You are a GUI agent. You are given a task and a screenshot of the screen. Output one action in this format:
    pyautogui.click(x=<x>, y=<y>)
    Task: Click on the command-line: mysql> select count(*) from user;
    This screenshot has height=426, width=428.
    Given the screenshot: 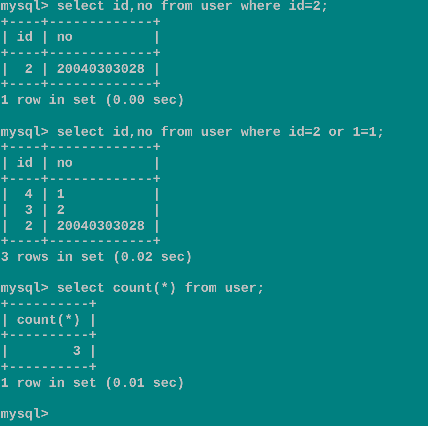 What is the action you would take?
    pyautogui.click(x=133, y=290)
    